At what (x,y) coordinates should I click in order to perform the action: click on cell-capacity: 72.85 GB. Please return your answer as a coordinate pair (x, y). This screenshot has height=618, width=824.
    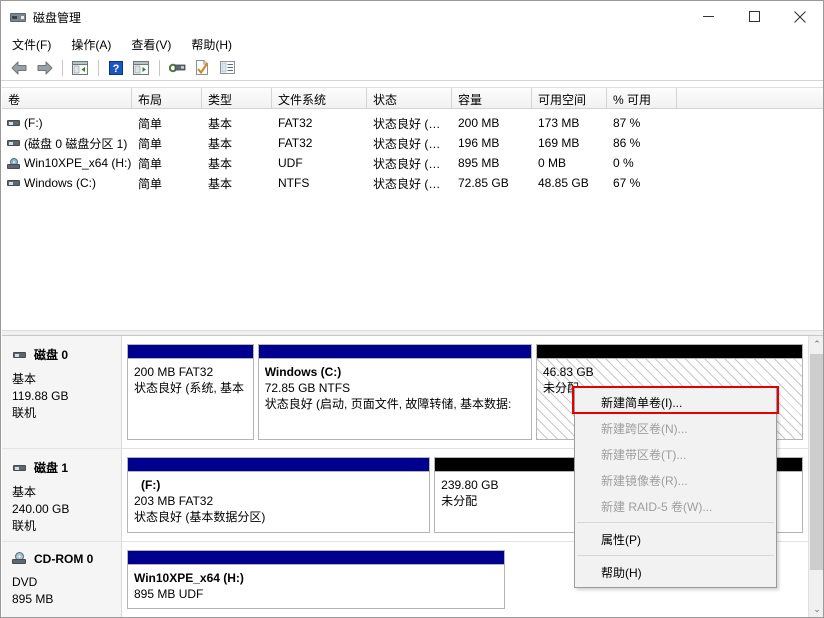
    Looking at the image, I should click on (483, 183).